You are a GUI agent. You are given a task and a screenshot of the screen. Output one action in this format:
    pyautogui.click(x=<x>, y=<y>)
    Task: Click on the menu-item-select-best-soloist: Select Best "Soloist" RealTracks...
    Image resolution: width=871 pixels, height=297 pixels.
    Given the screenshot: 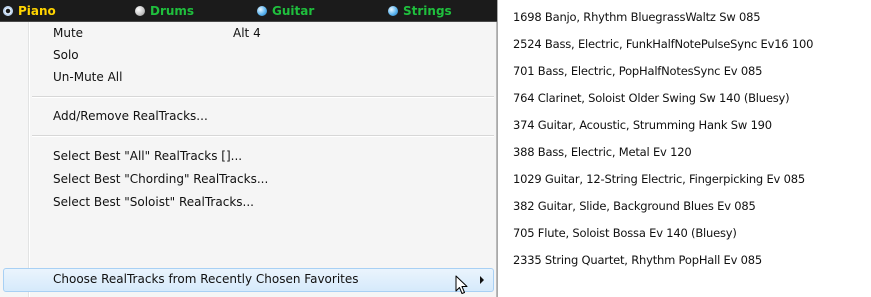 What is the action you would take?
    pyautogui.click(x=248, y=202)
    